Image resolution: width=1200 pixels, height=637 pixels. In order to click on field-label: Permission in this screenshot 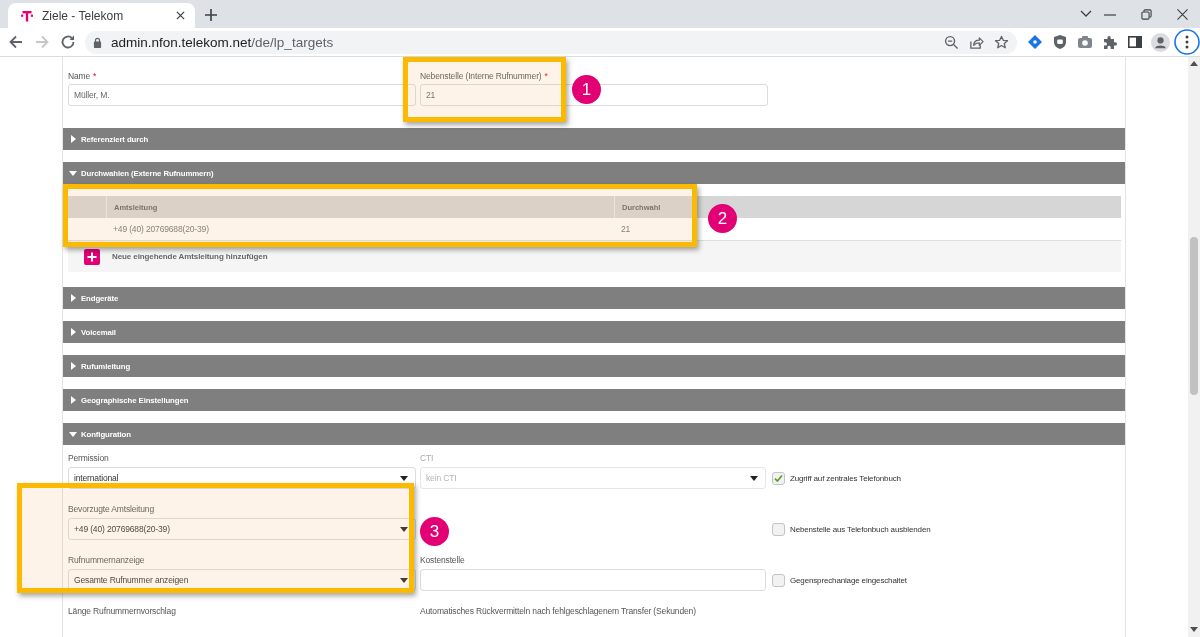, I will do `click(89, 458)`.